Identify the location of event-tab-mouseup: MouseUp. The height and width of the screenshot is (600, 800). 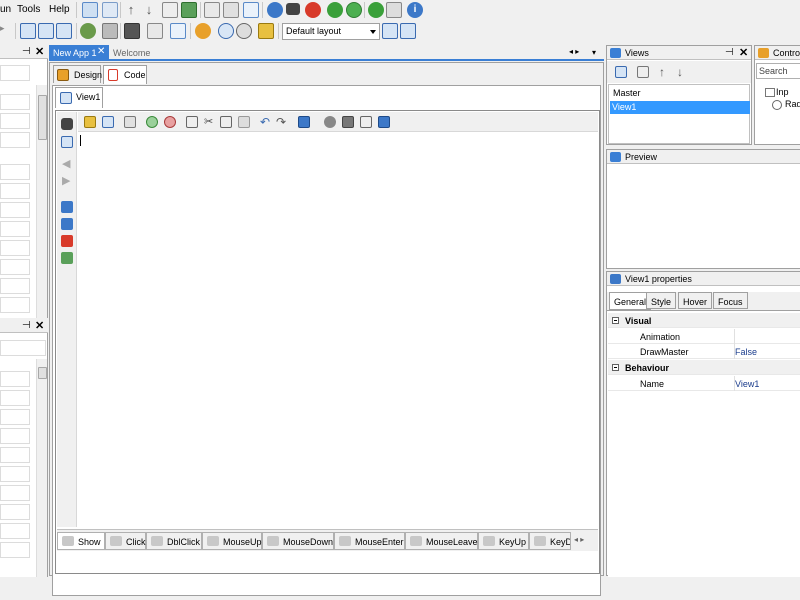
(232, 541).